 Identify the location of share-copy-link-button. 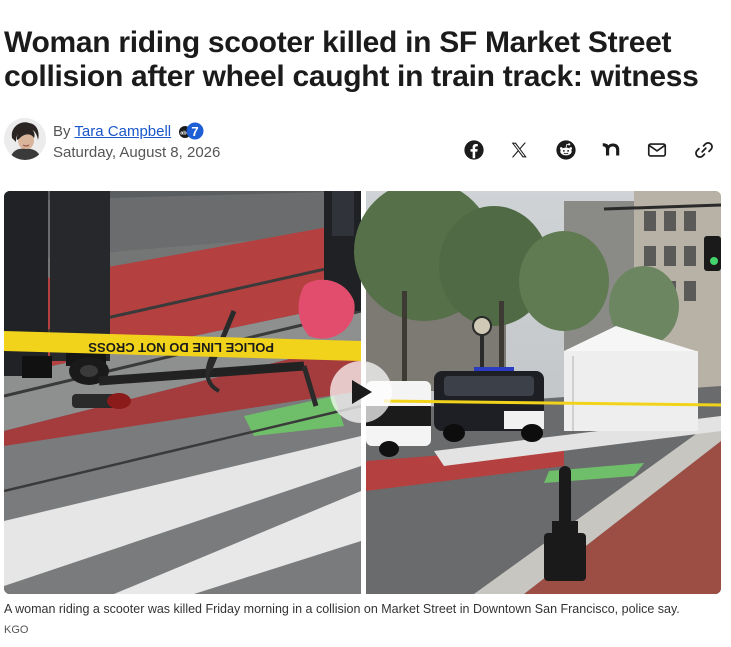
(704, 150).